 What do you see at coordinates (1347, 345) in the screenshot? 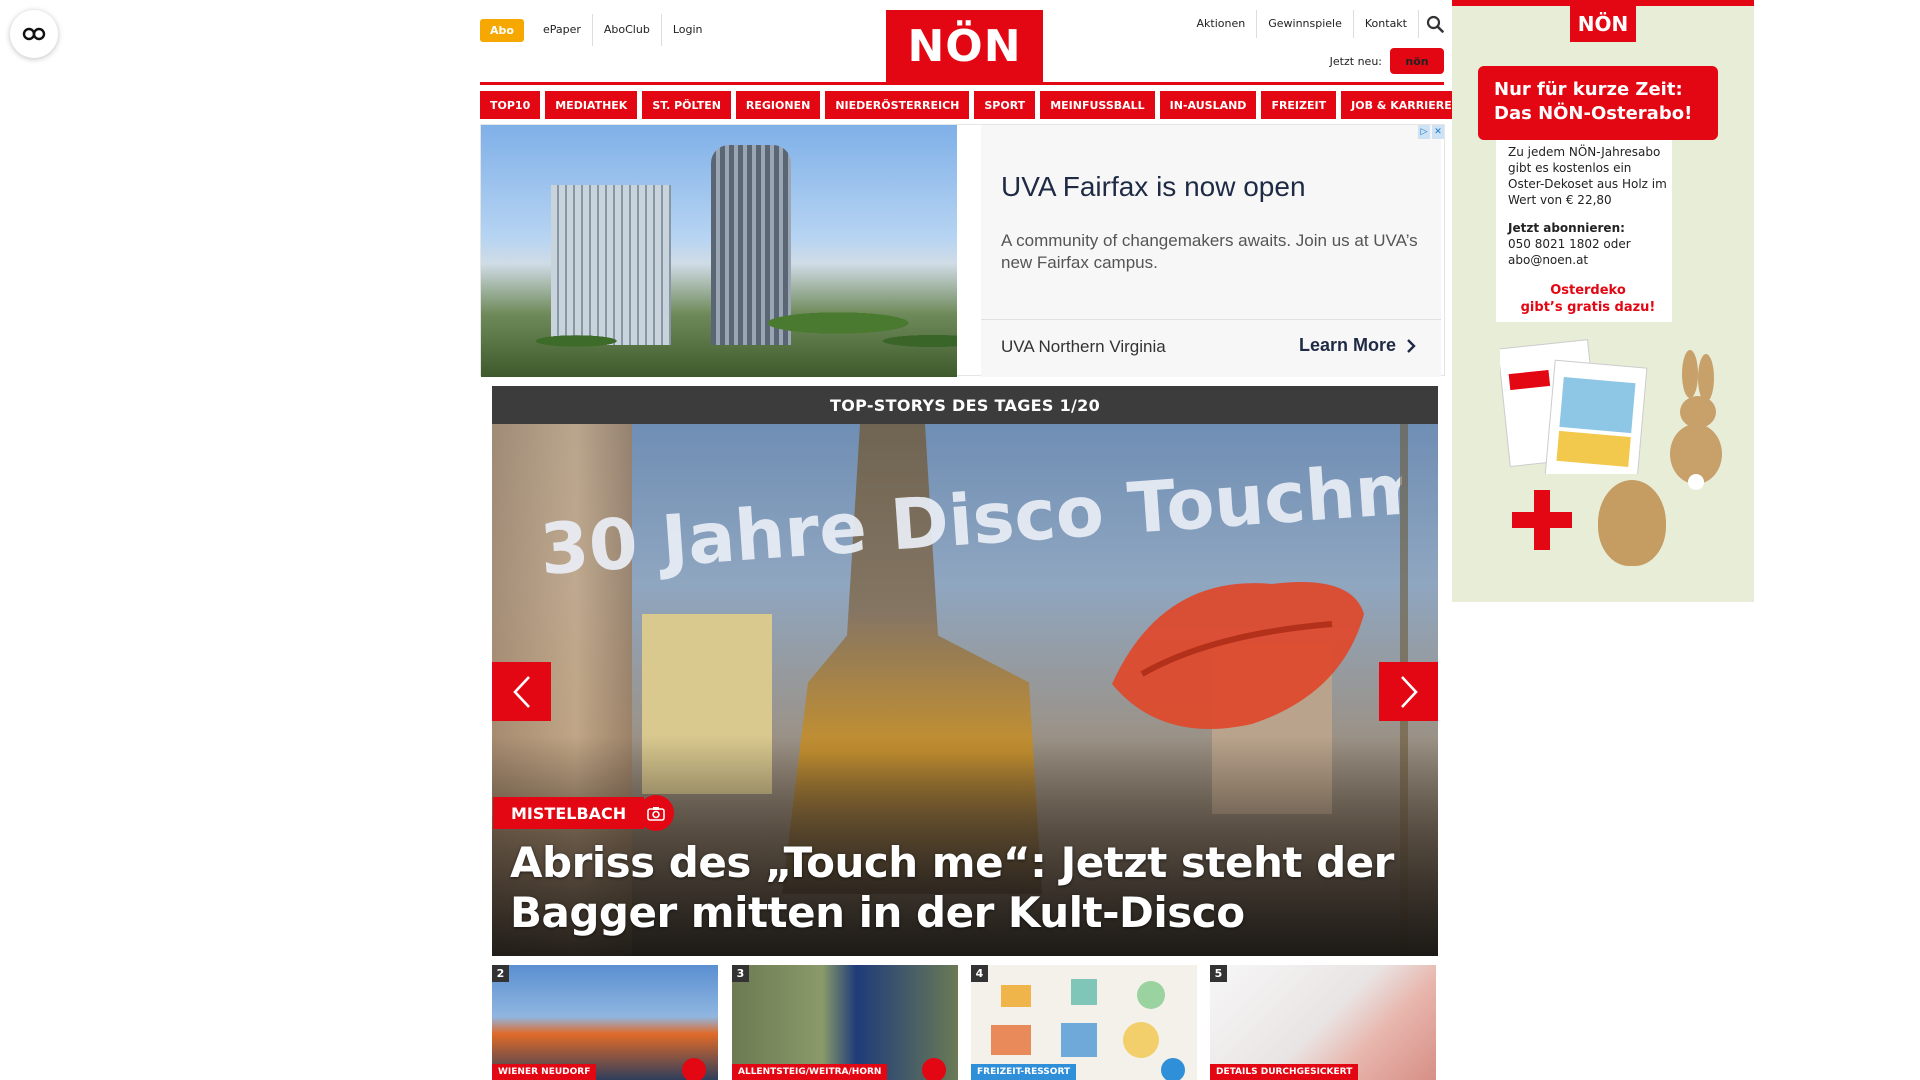
I see `ad-cta-label: Learn More` at bounding box center [1347, 345].